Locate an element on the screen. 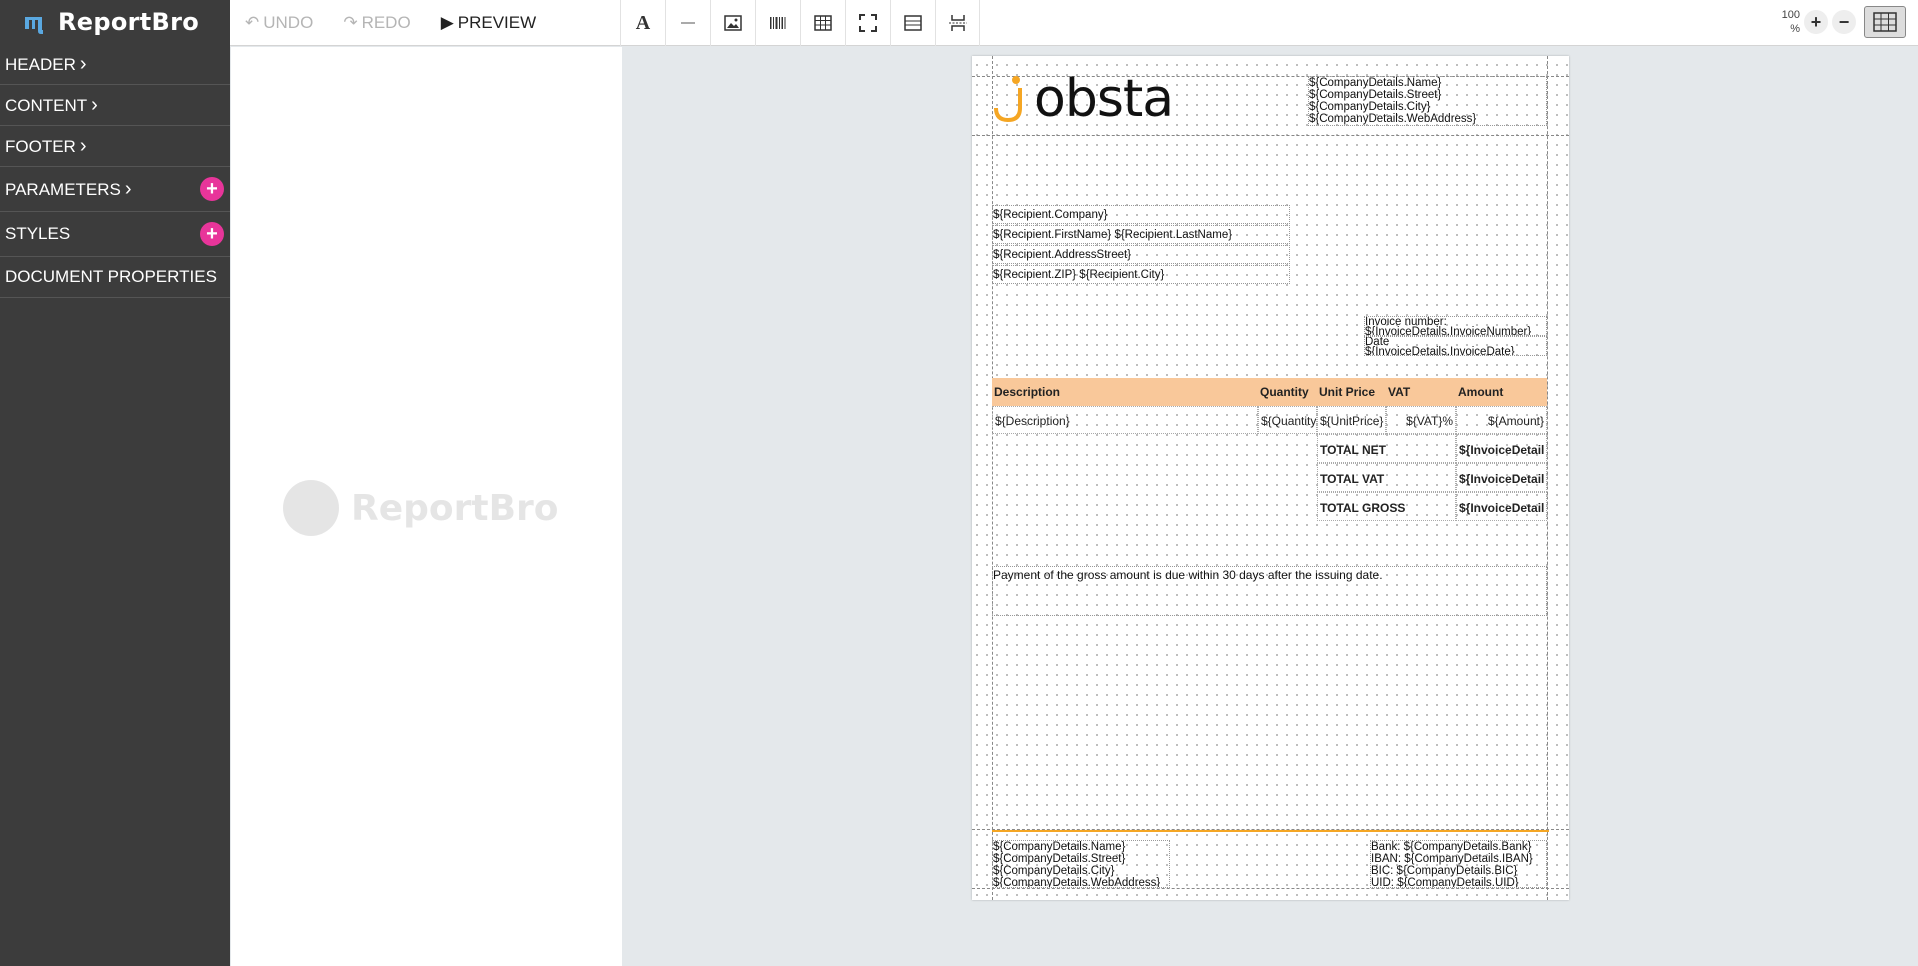  sidebar-item-text: DOCUMENT PROPERTIES is located at coordinates (111, 276).